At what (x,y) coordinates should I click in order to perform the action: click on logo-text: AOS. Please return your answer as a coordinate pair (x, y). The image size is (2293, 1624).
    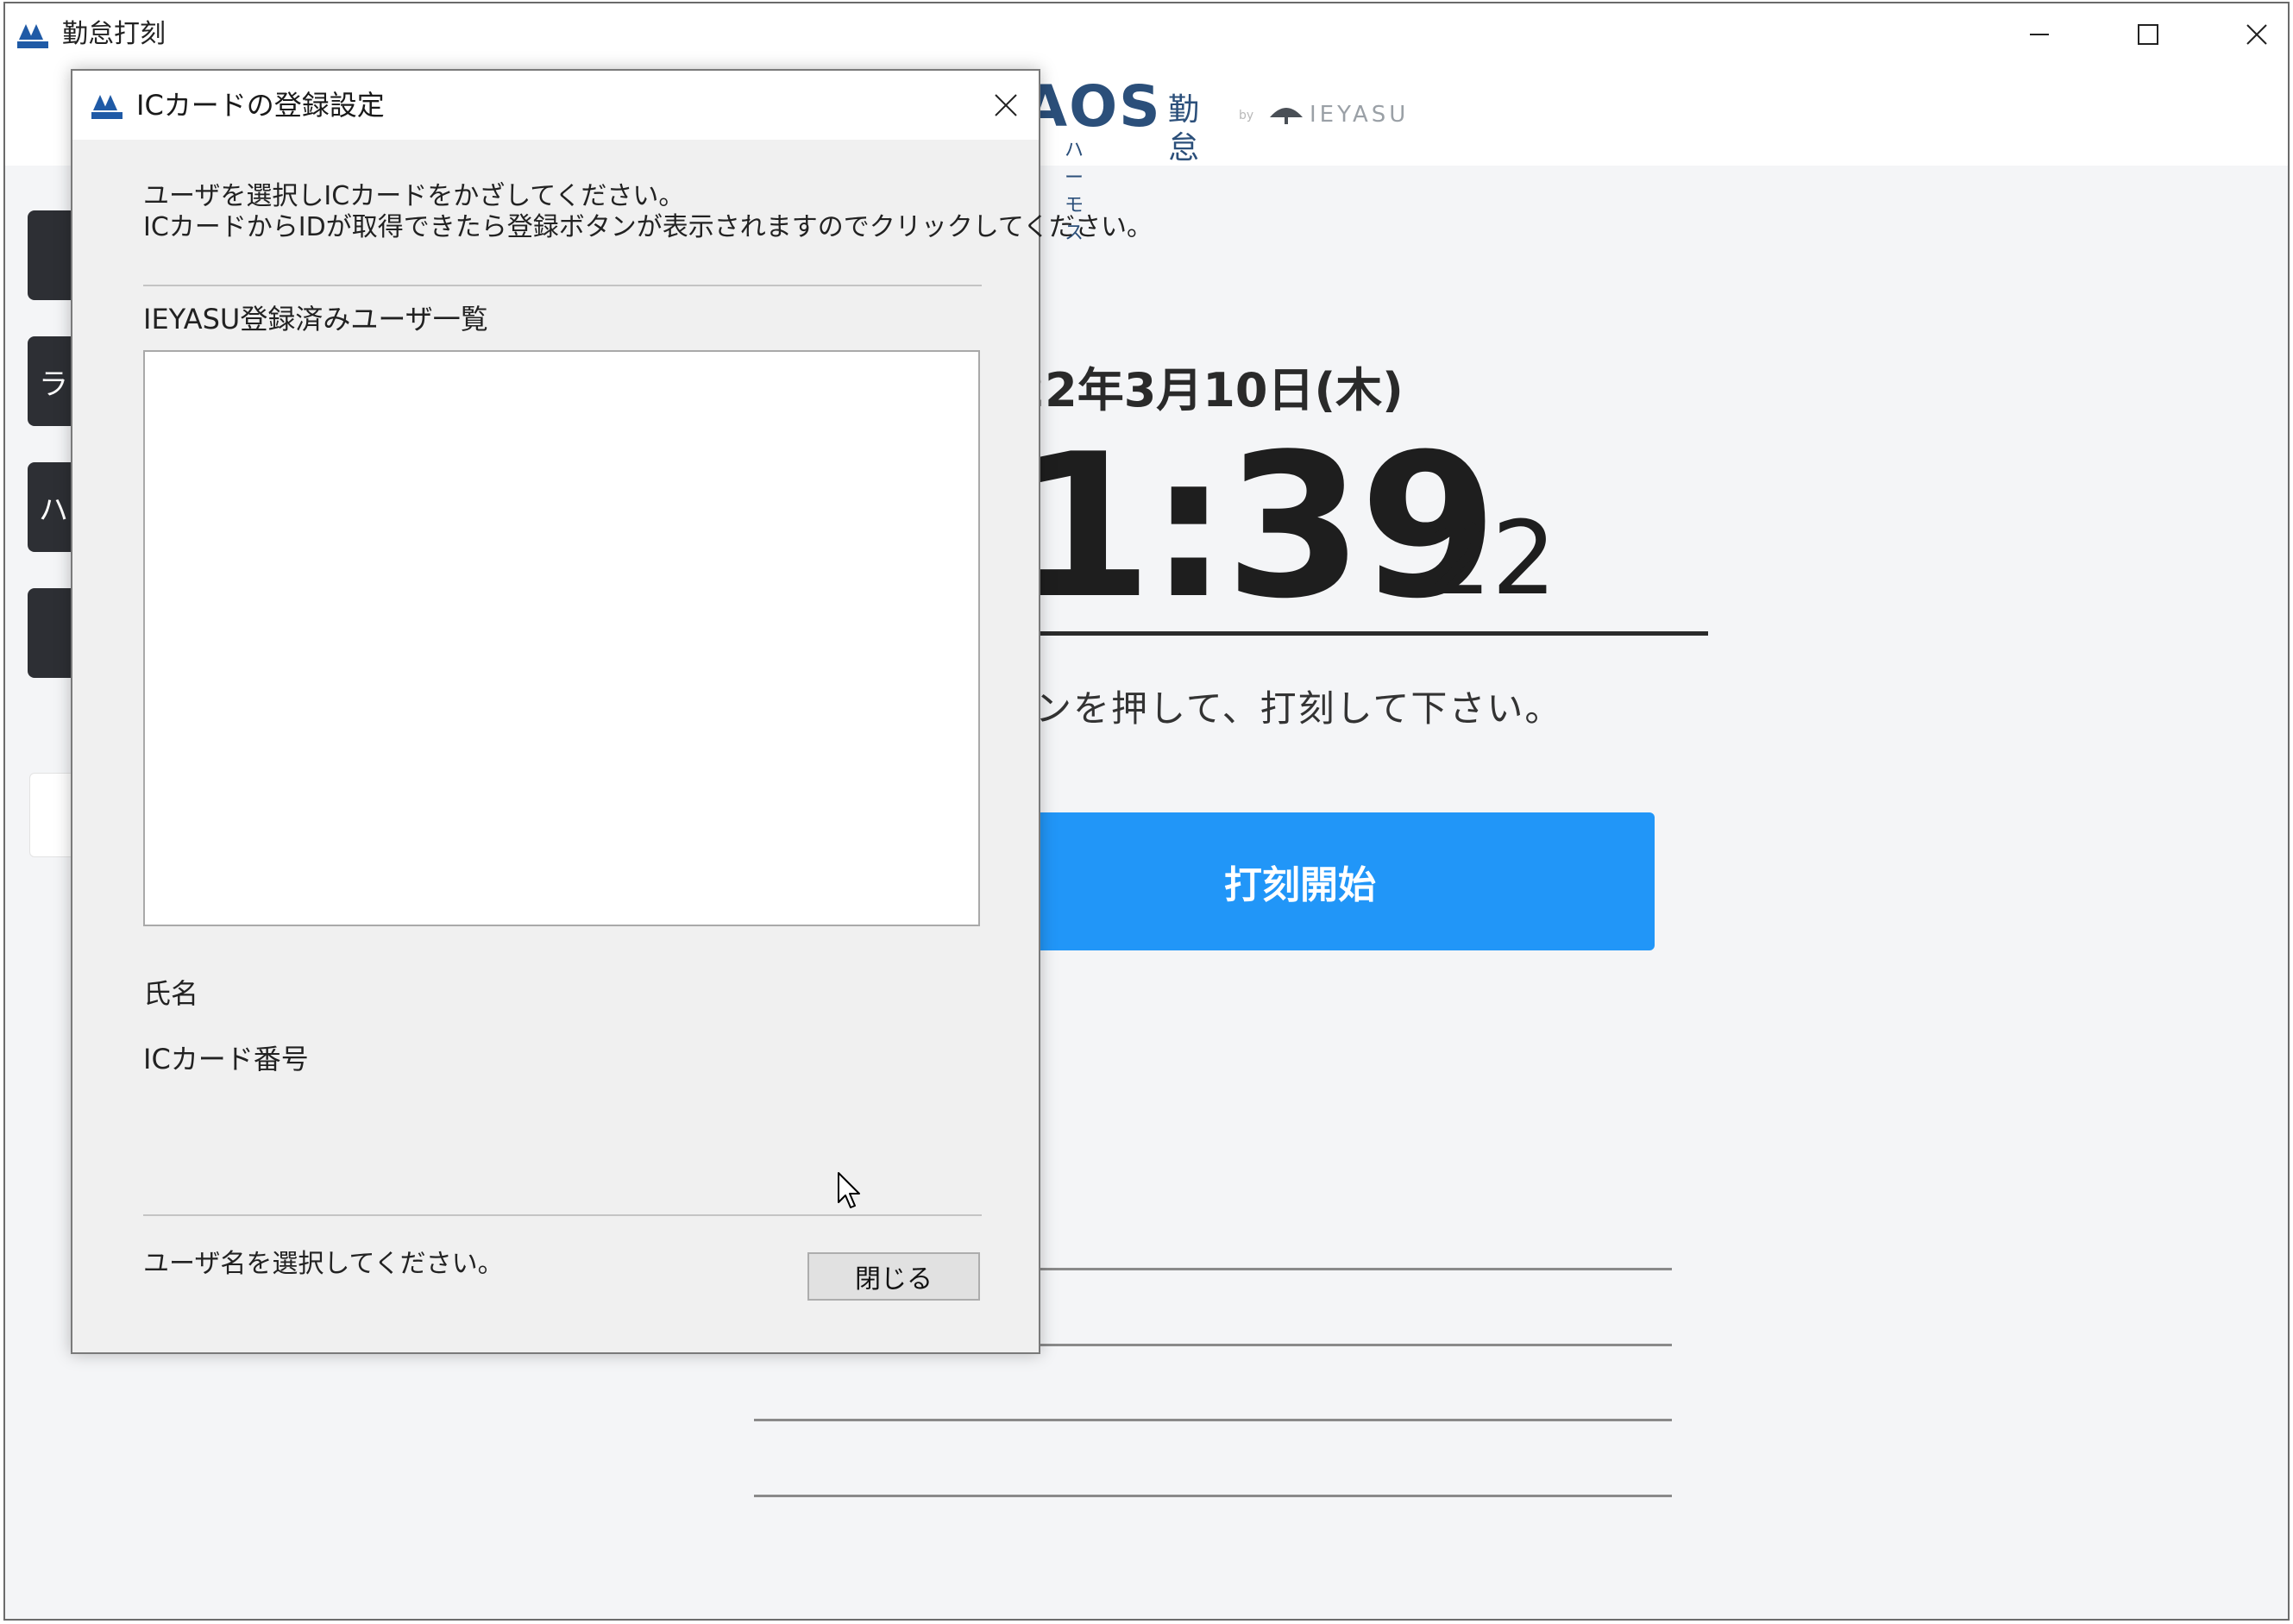
    Looking at the image, I should click on (1092, 107).